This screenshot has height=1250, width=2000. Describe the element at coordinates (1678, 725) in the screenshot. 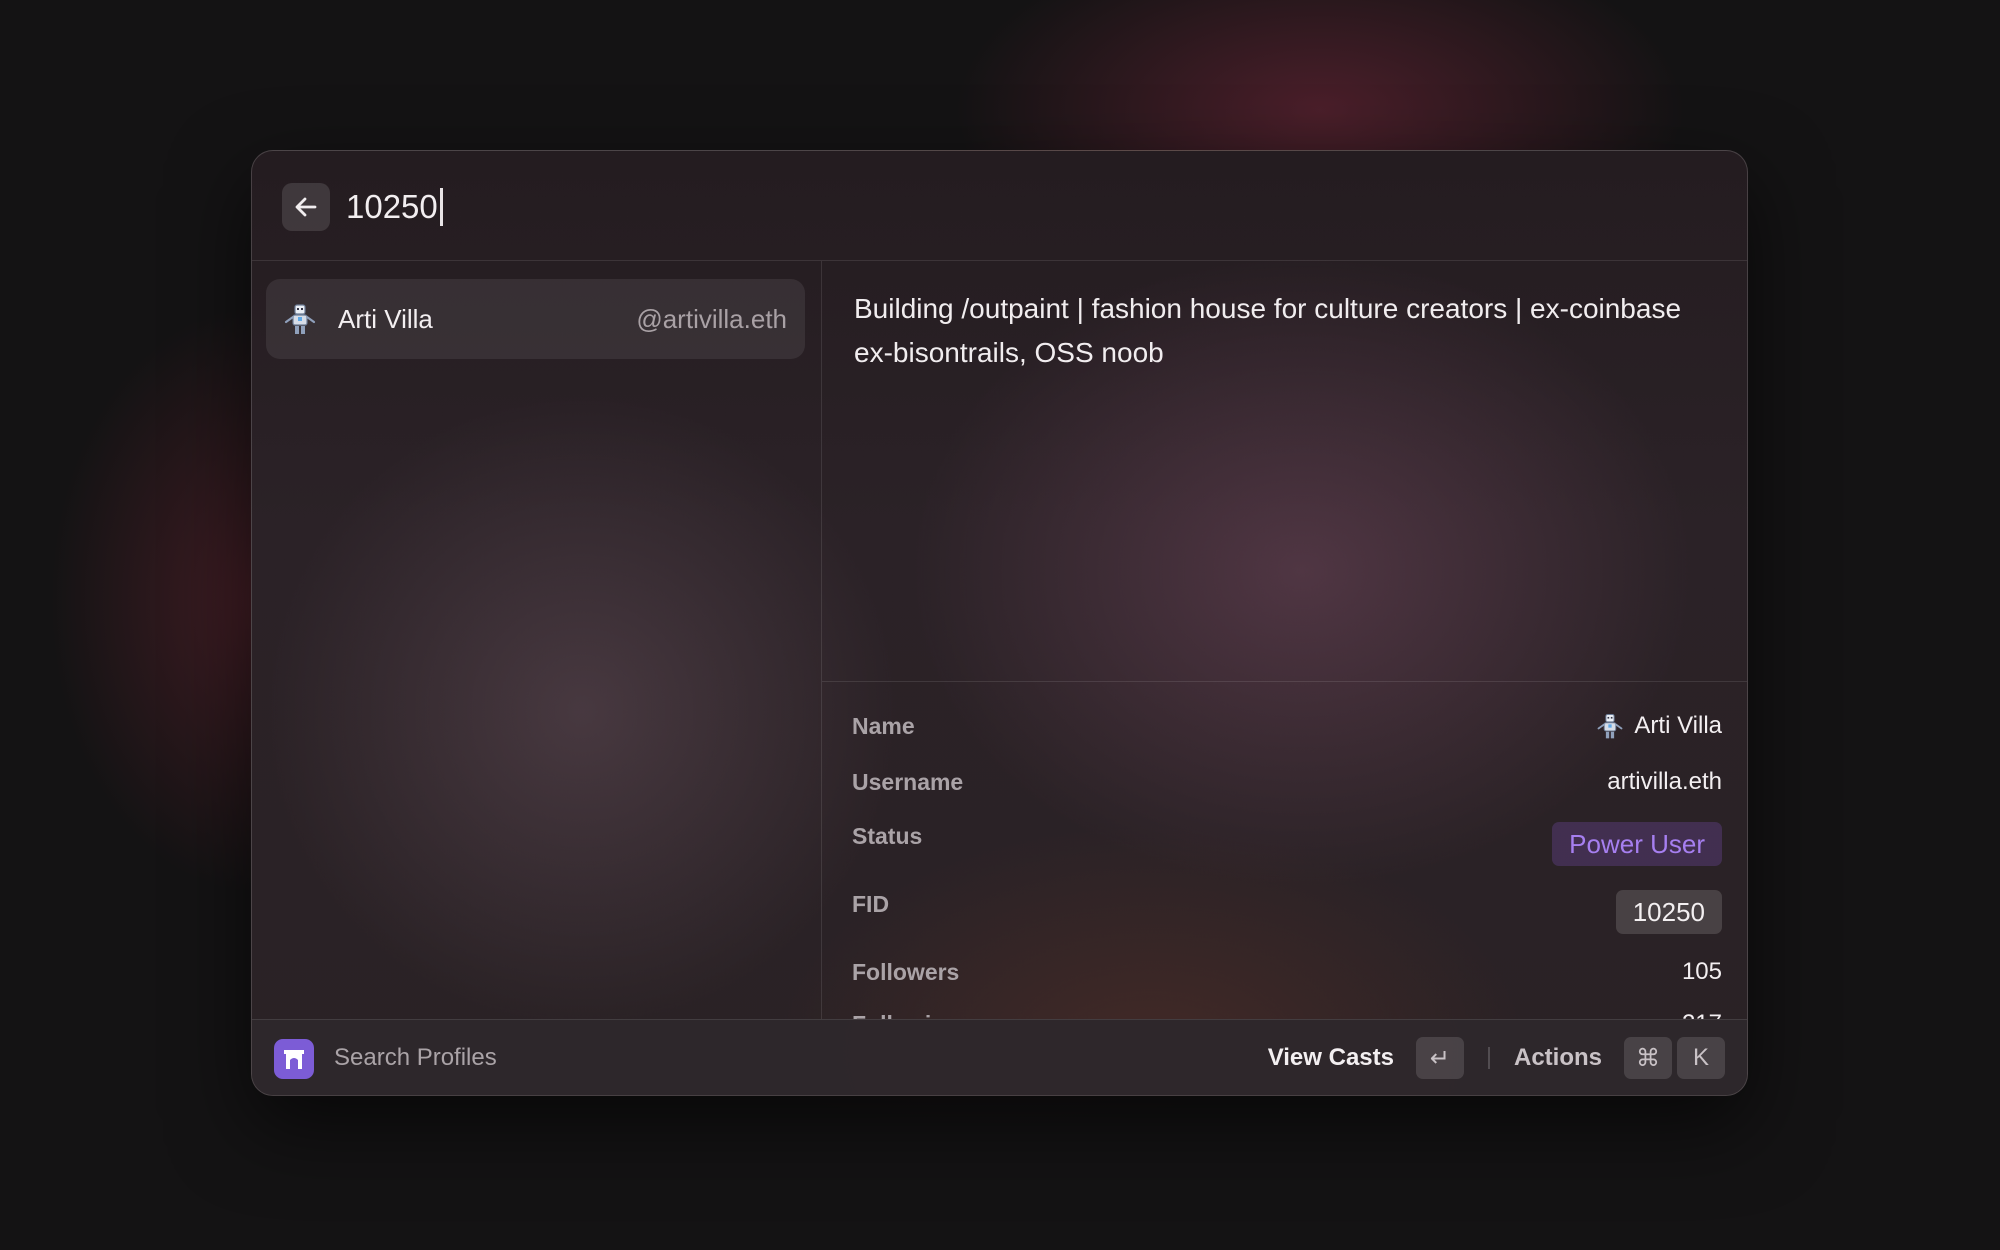

I see `name-text: Arti Villa` at that location.